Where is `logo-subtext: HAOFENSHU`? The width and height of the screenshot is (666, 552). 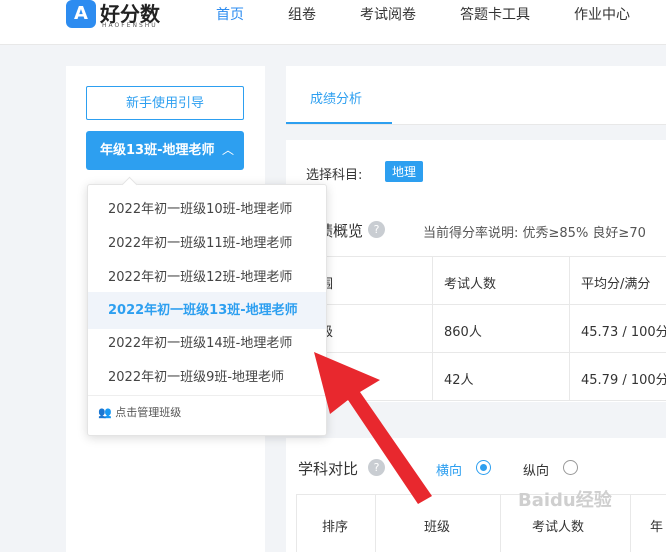 logo-subtext: HAOFENSHU is located at coordinates (130, 25).